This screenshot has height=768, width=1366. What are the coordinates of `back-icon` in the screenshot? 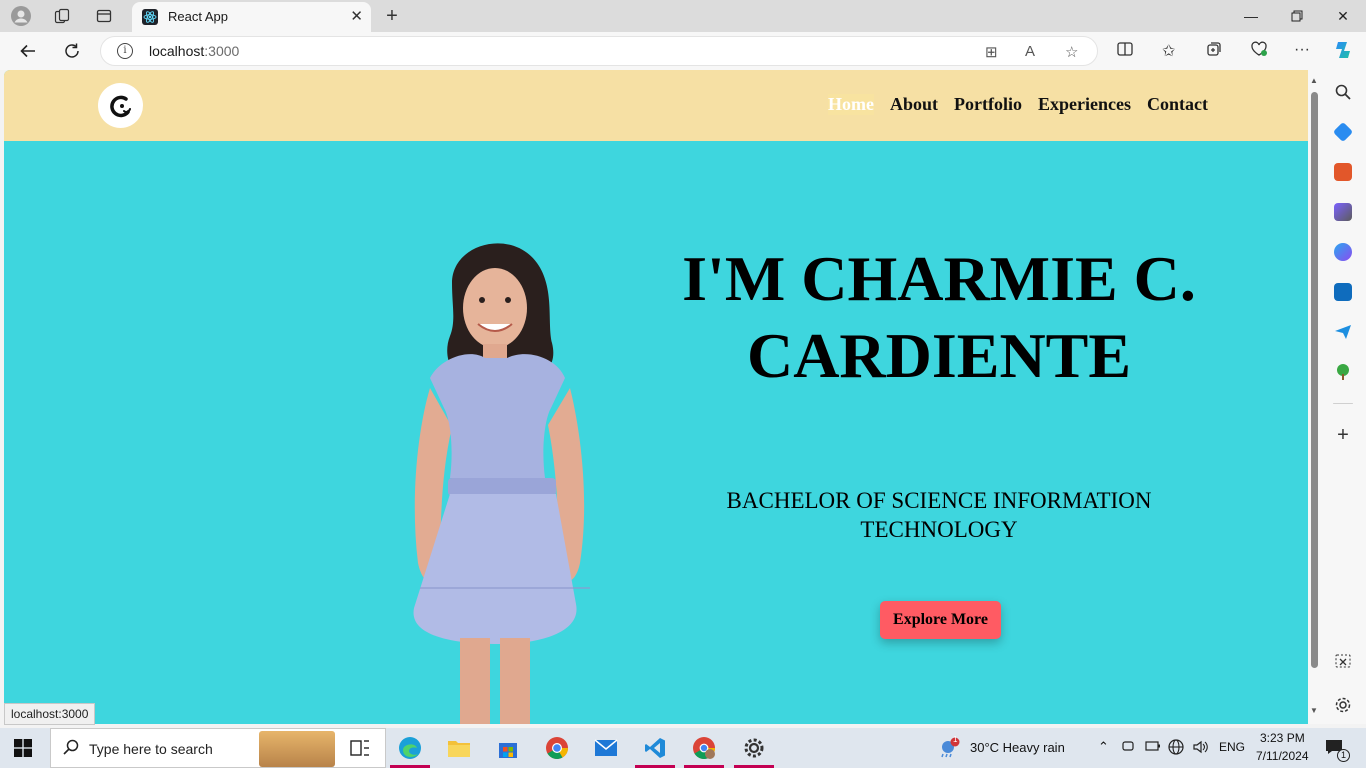 It's located at (28, 51).